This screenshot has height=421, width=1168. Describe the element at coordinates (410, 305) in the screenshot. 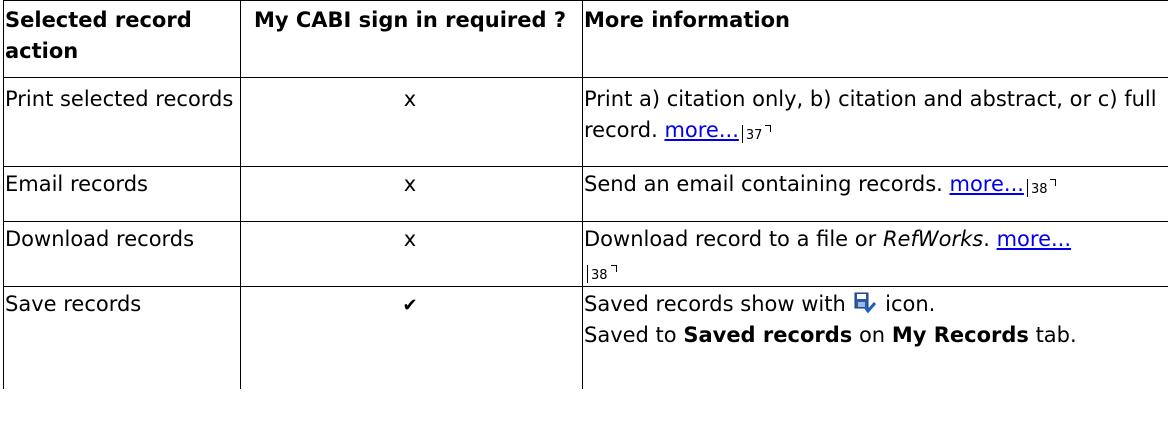

I see `checkmark-icon: ✔` at that location.